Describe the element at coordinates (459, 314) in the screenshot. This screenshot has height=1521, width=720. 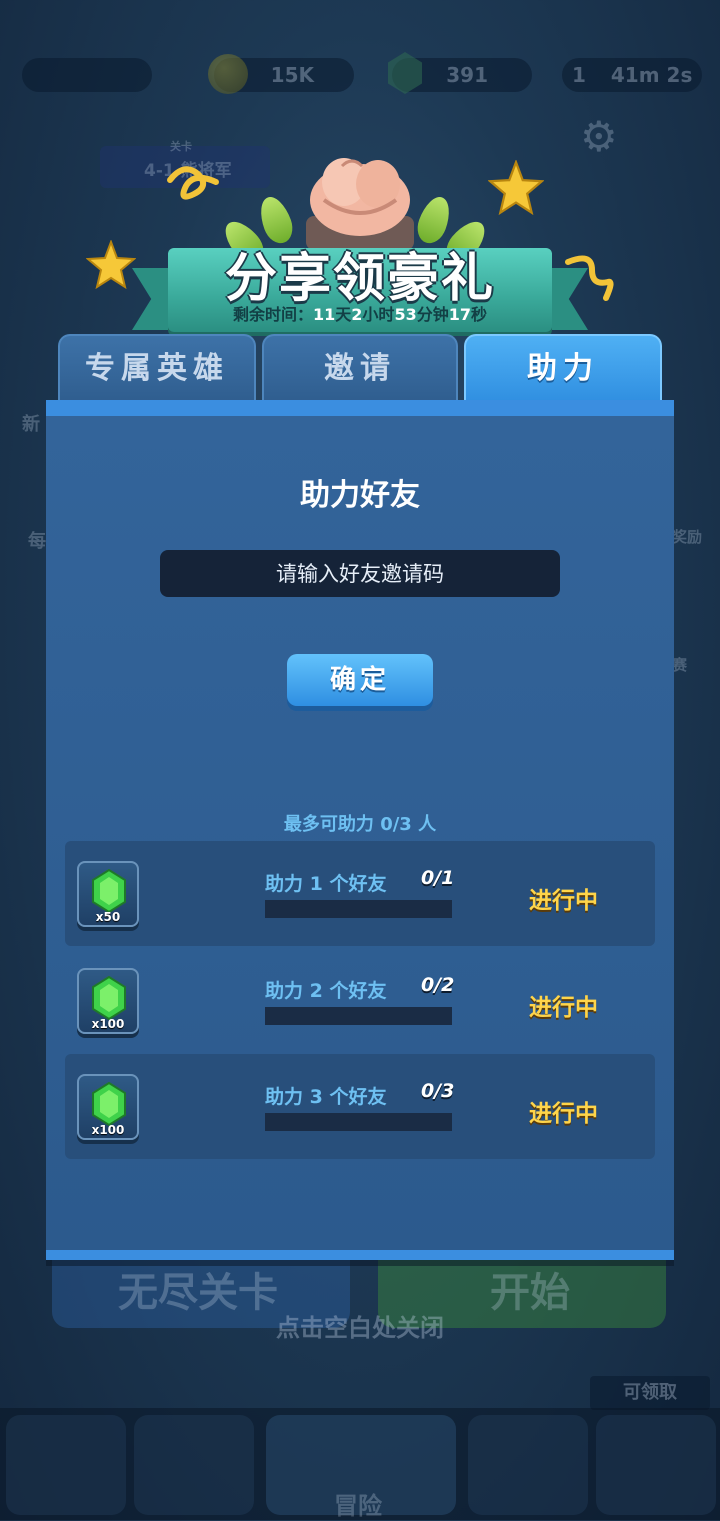
I see `time-seconds: 17` at that location.